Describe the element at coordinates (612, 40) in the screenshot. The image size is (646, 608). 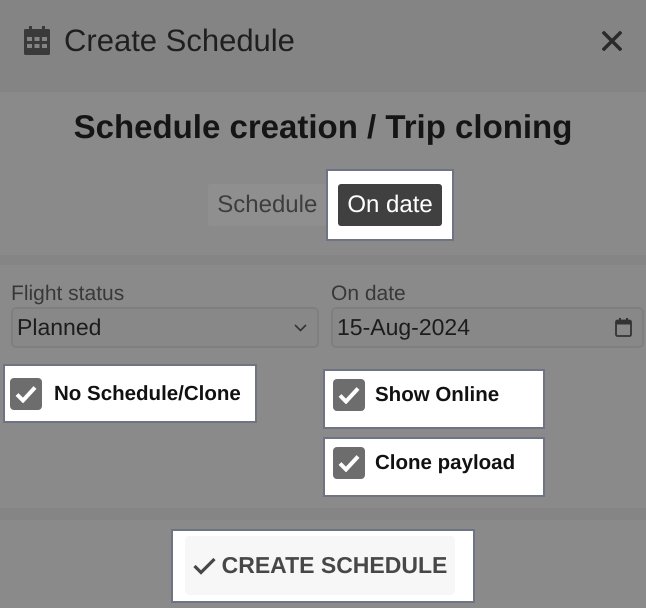
I see `close-icon` at that location.